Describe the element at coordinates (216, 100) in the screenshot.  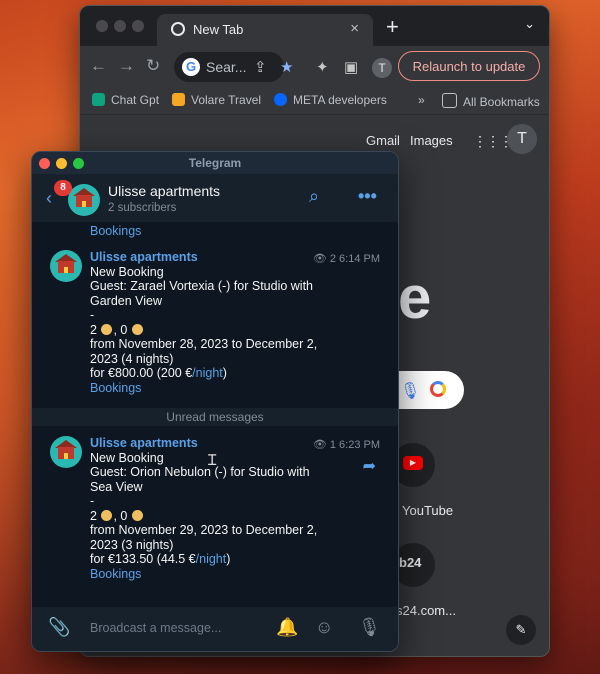
I see `bookmark-volare-travel: Volare Travel` at that location.